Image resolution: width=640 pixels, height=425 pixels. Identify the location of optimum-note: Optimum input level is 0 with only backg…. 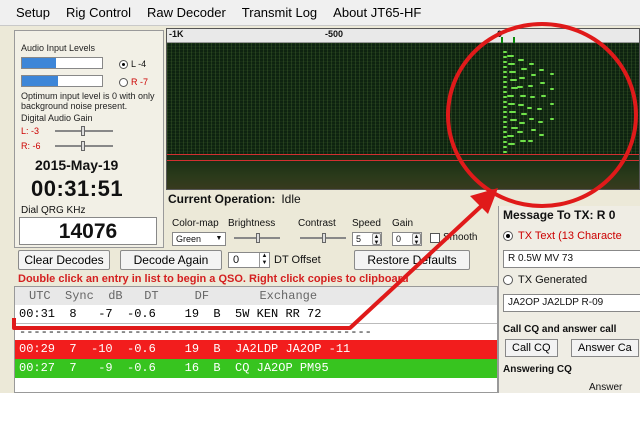
(88, 101).